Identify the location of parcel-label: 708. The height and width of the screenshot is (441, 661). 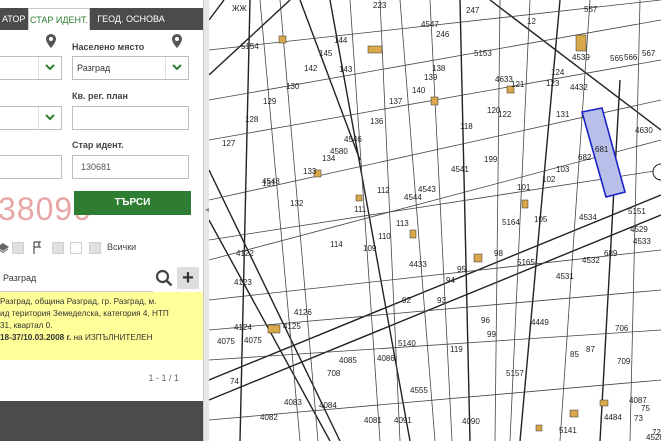
(334, 373).